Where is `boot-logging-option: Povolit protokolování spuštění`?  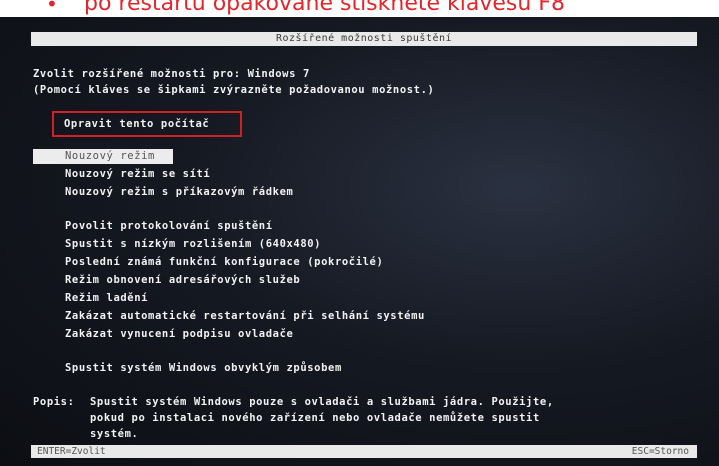
boot-logging-option: Povolit protokolování spuštění is located at coordinates (169, 226).